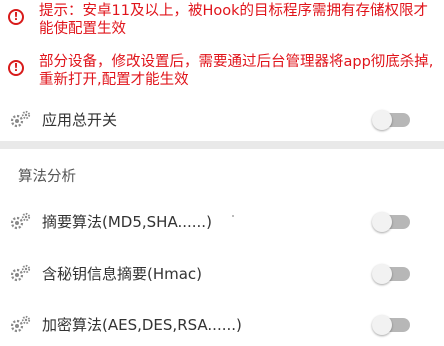 The width and height of the screenshot is (444, 346). I want to click on digest-algorithm-toggle, so click(392, 222).